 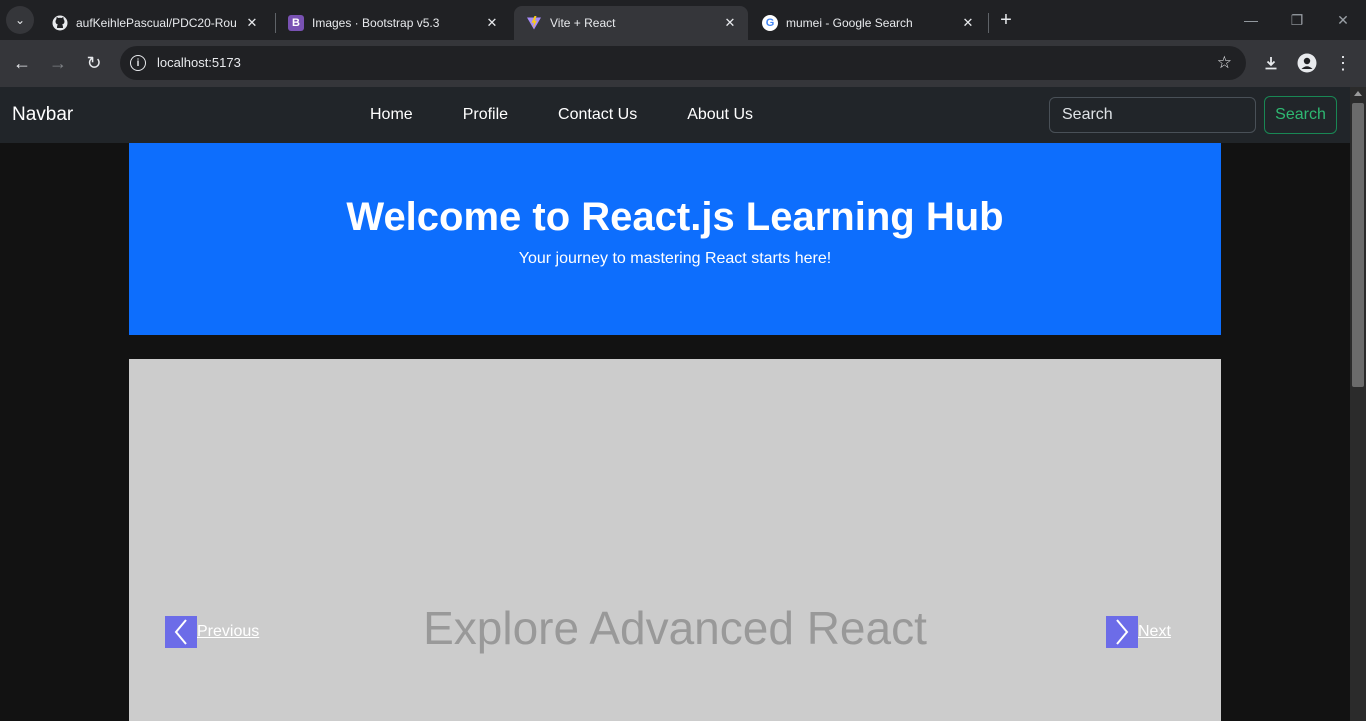 I want to click on chevron-right-icon, so click(x=1122, y=632).